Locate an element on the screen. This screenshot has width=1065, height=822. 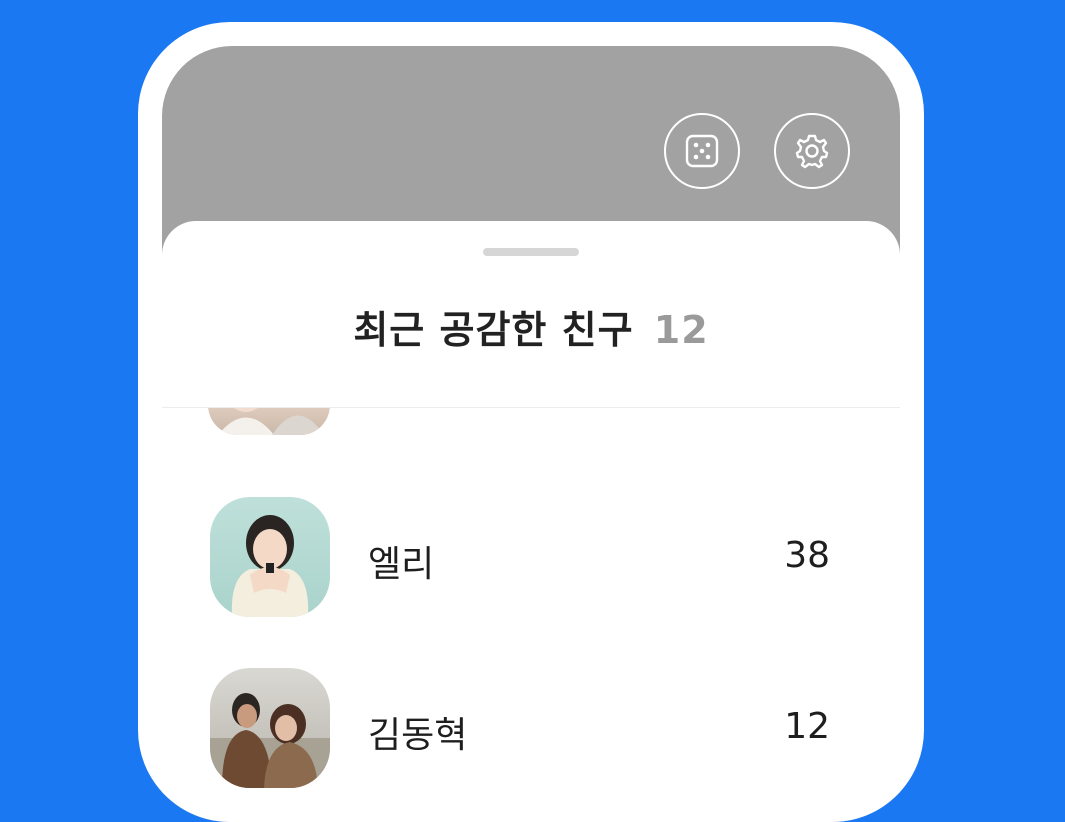
sheet-title: 최근 공감한 친구 12 is located at coordinates (531, 326).